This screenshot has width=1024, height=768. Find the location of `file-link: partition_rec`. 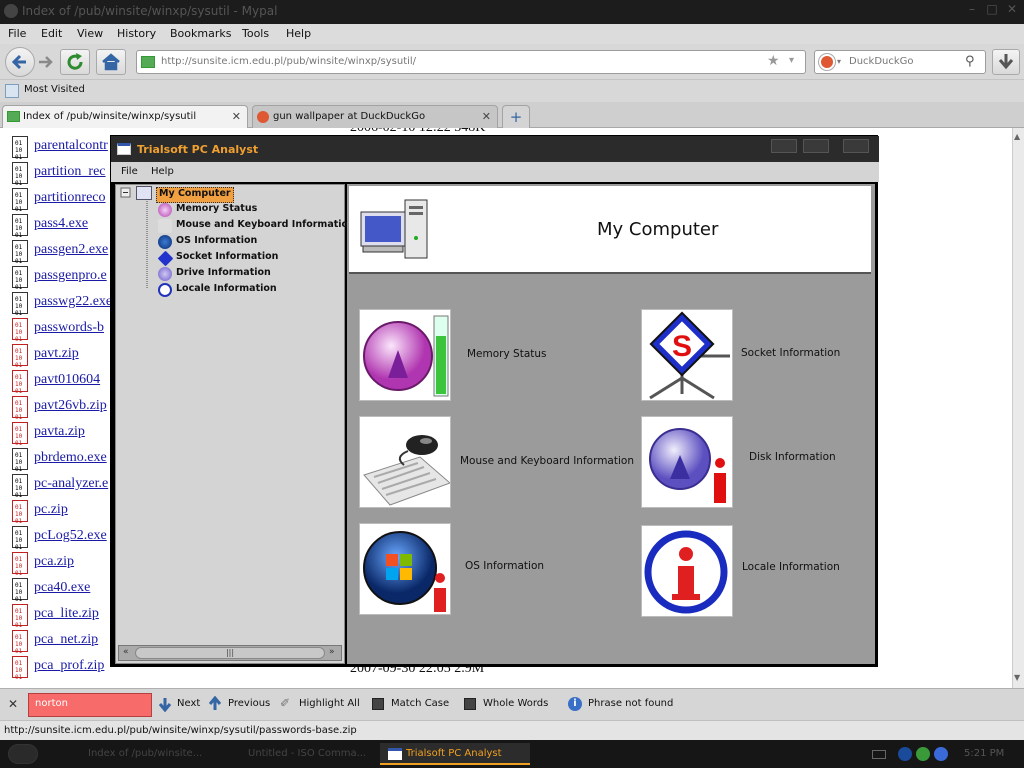

file-link: partition_rec is located at coordinates (70, 172).